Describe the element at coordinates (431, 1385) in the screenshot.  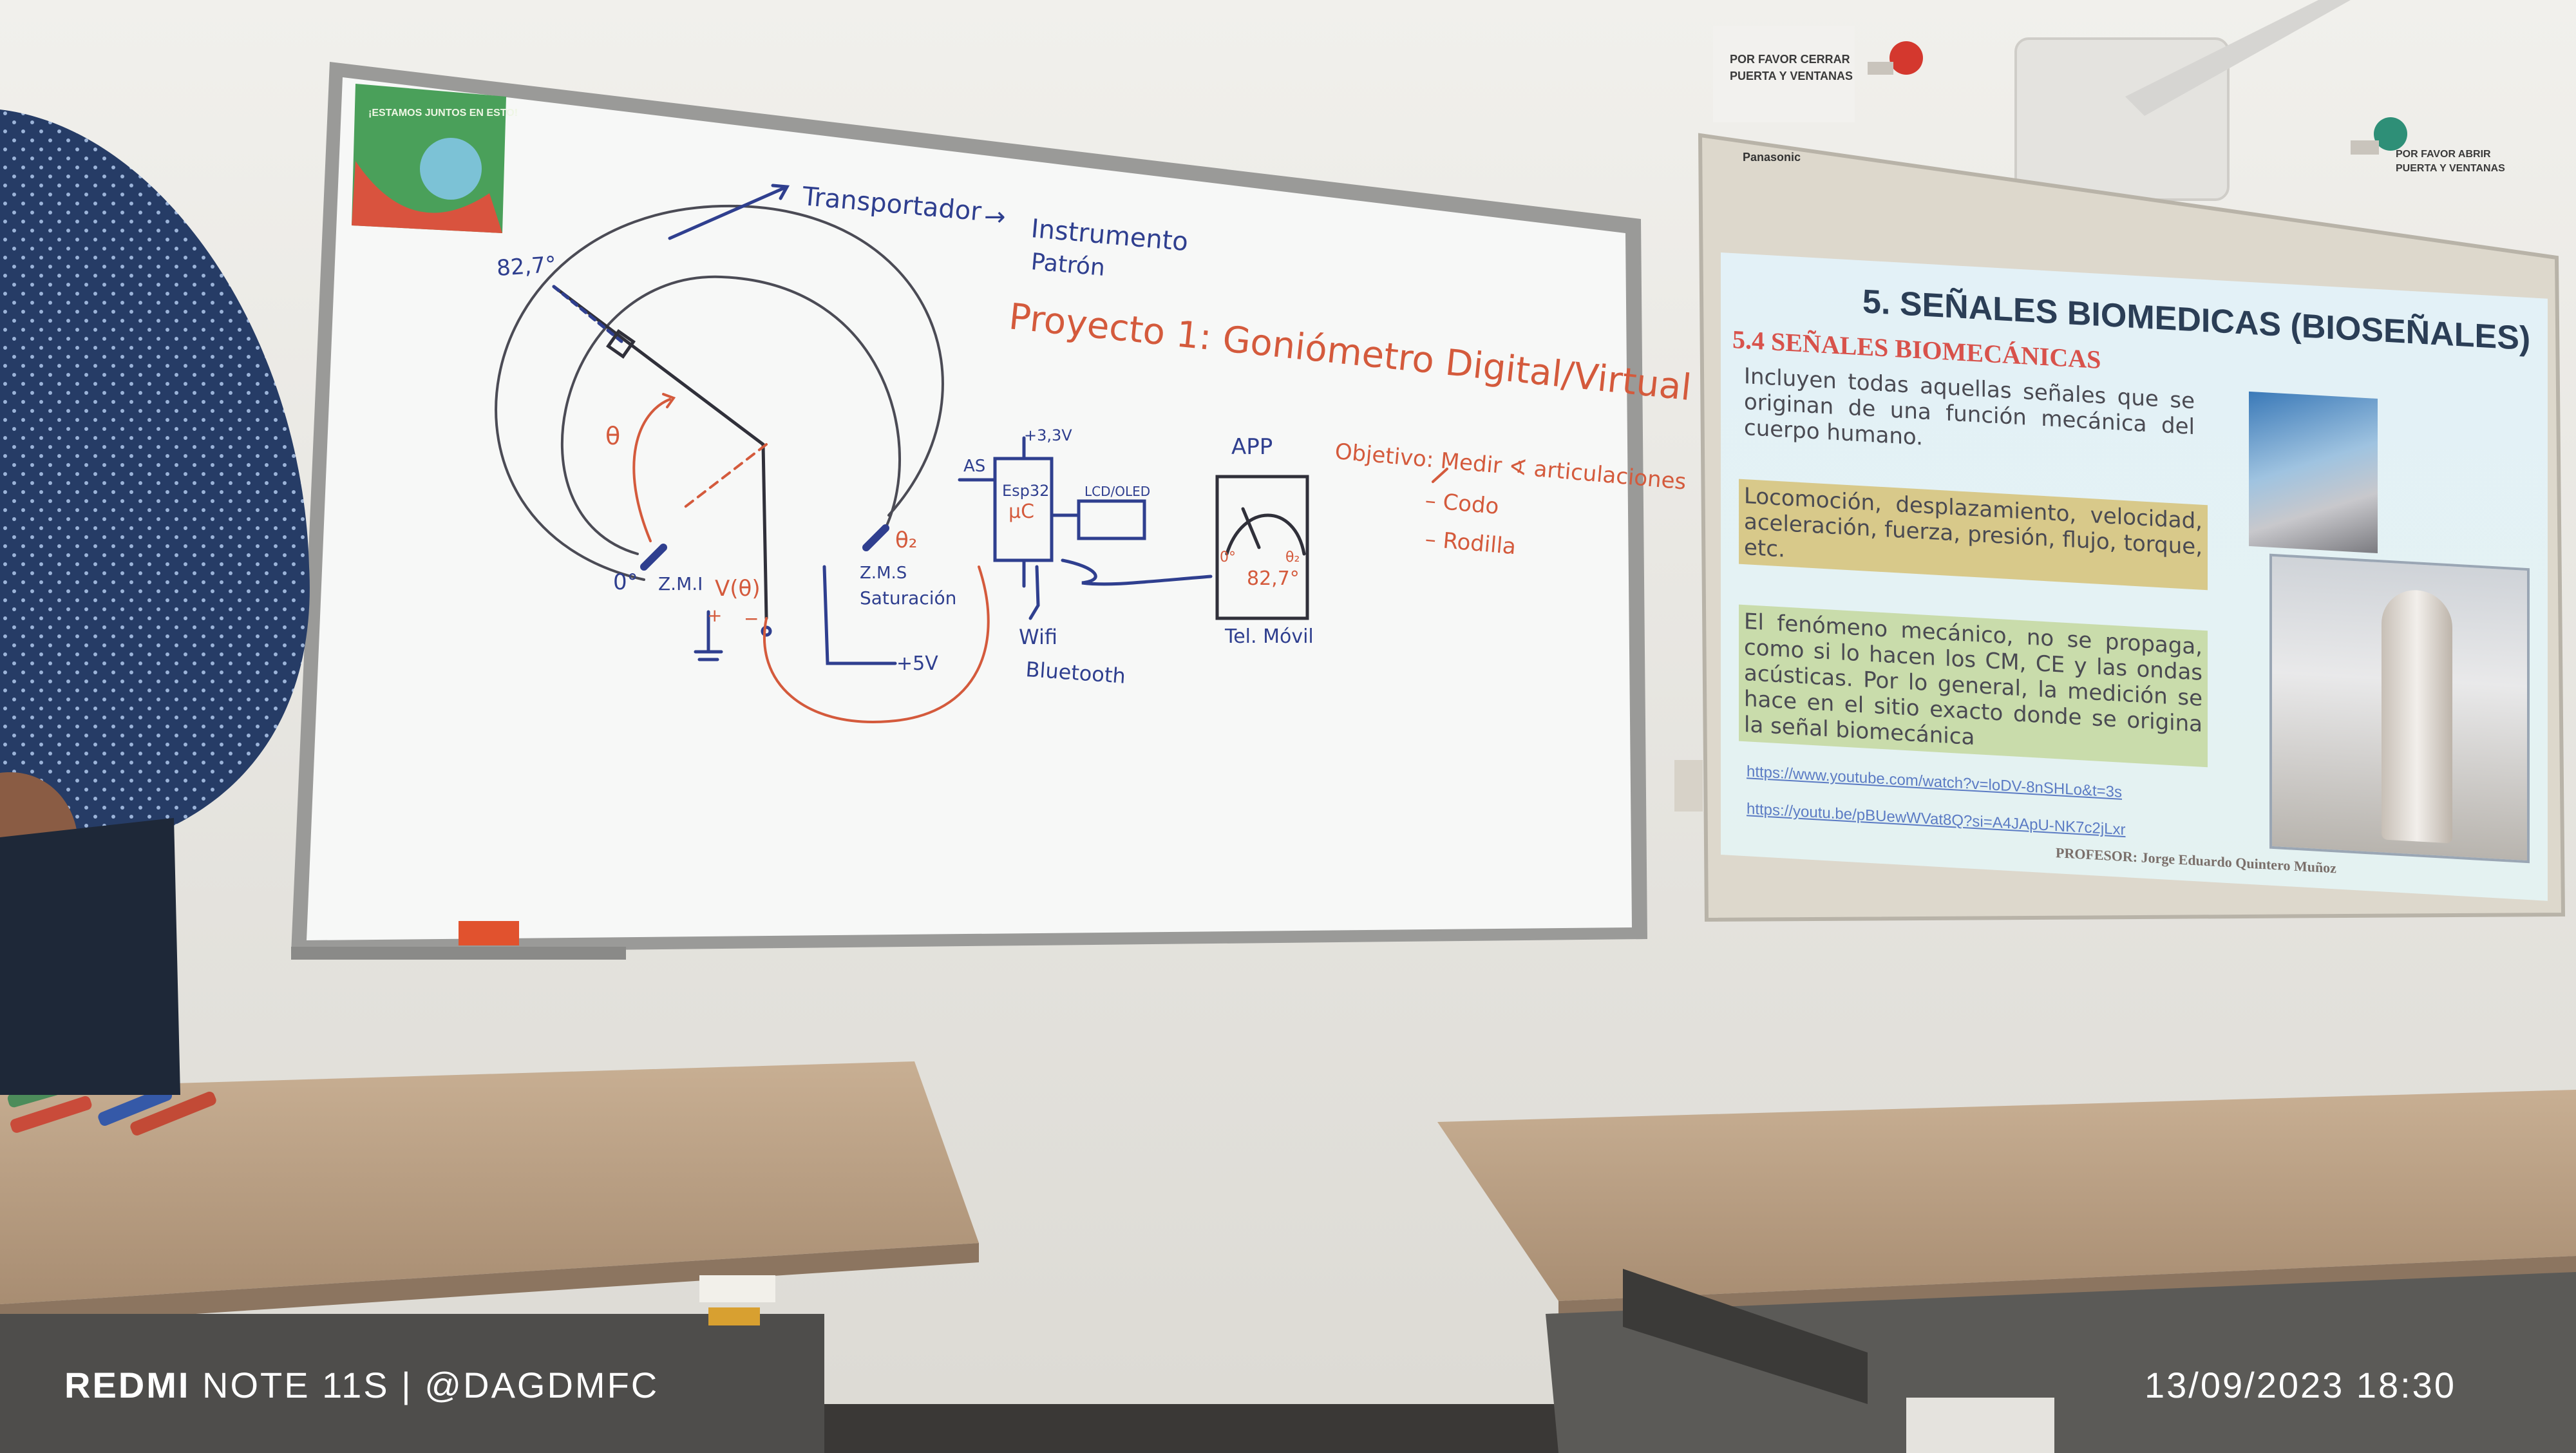
I see `camera-model: NOTE 11S | @DAGDMFC` at that location.